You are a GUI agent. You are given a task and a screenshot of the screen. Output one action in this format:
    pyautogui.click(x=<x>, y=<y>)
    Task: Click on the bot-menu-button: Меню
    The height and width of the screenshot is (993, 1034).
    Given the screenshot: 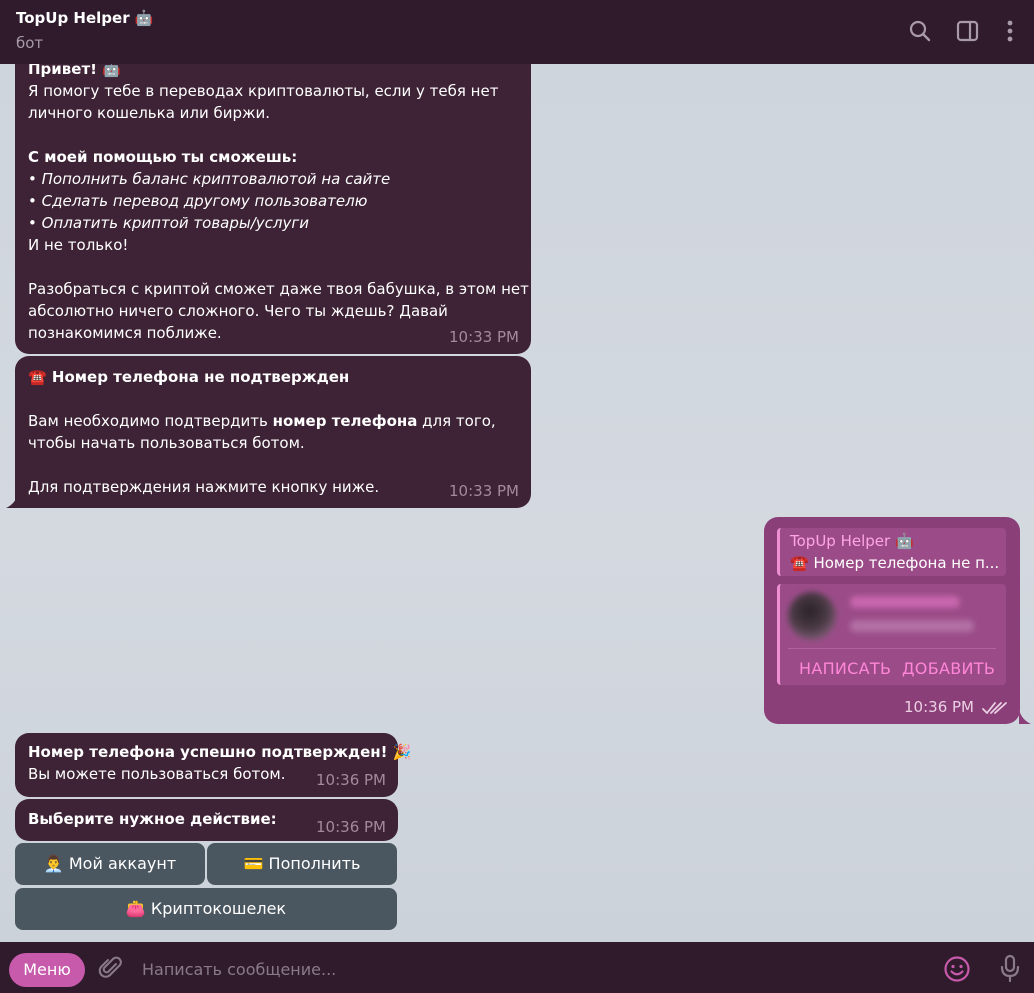 What is the action you would take?
    pyautogui.click(x=47, y=970)
    